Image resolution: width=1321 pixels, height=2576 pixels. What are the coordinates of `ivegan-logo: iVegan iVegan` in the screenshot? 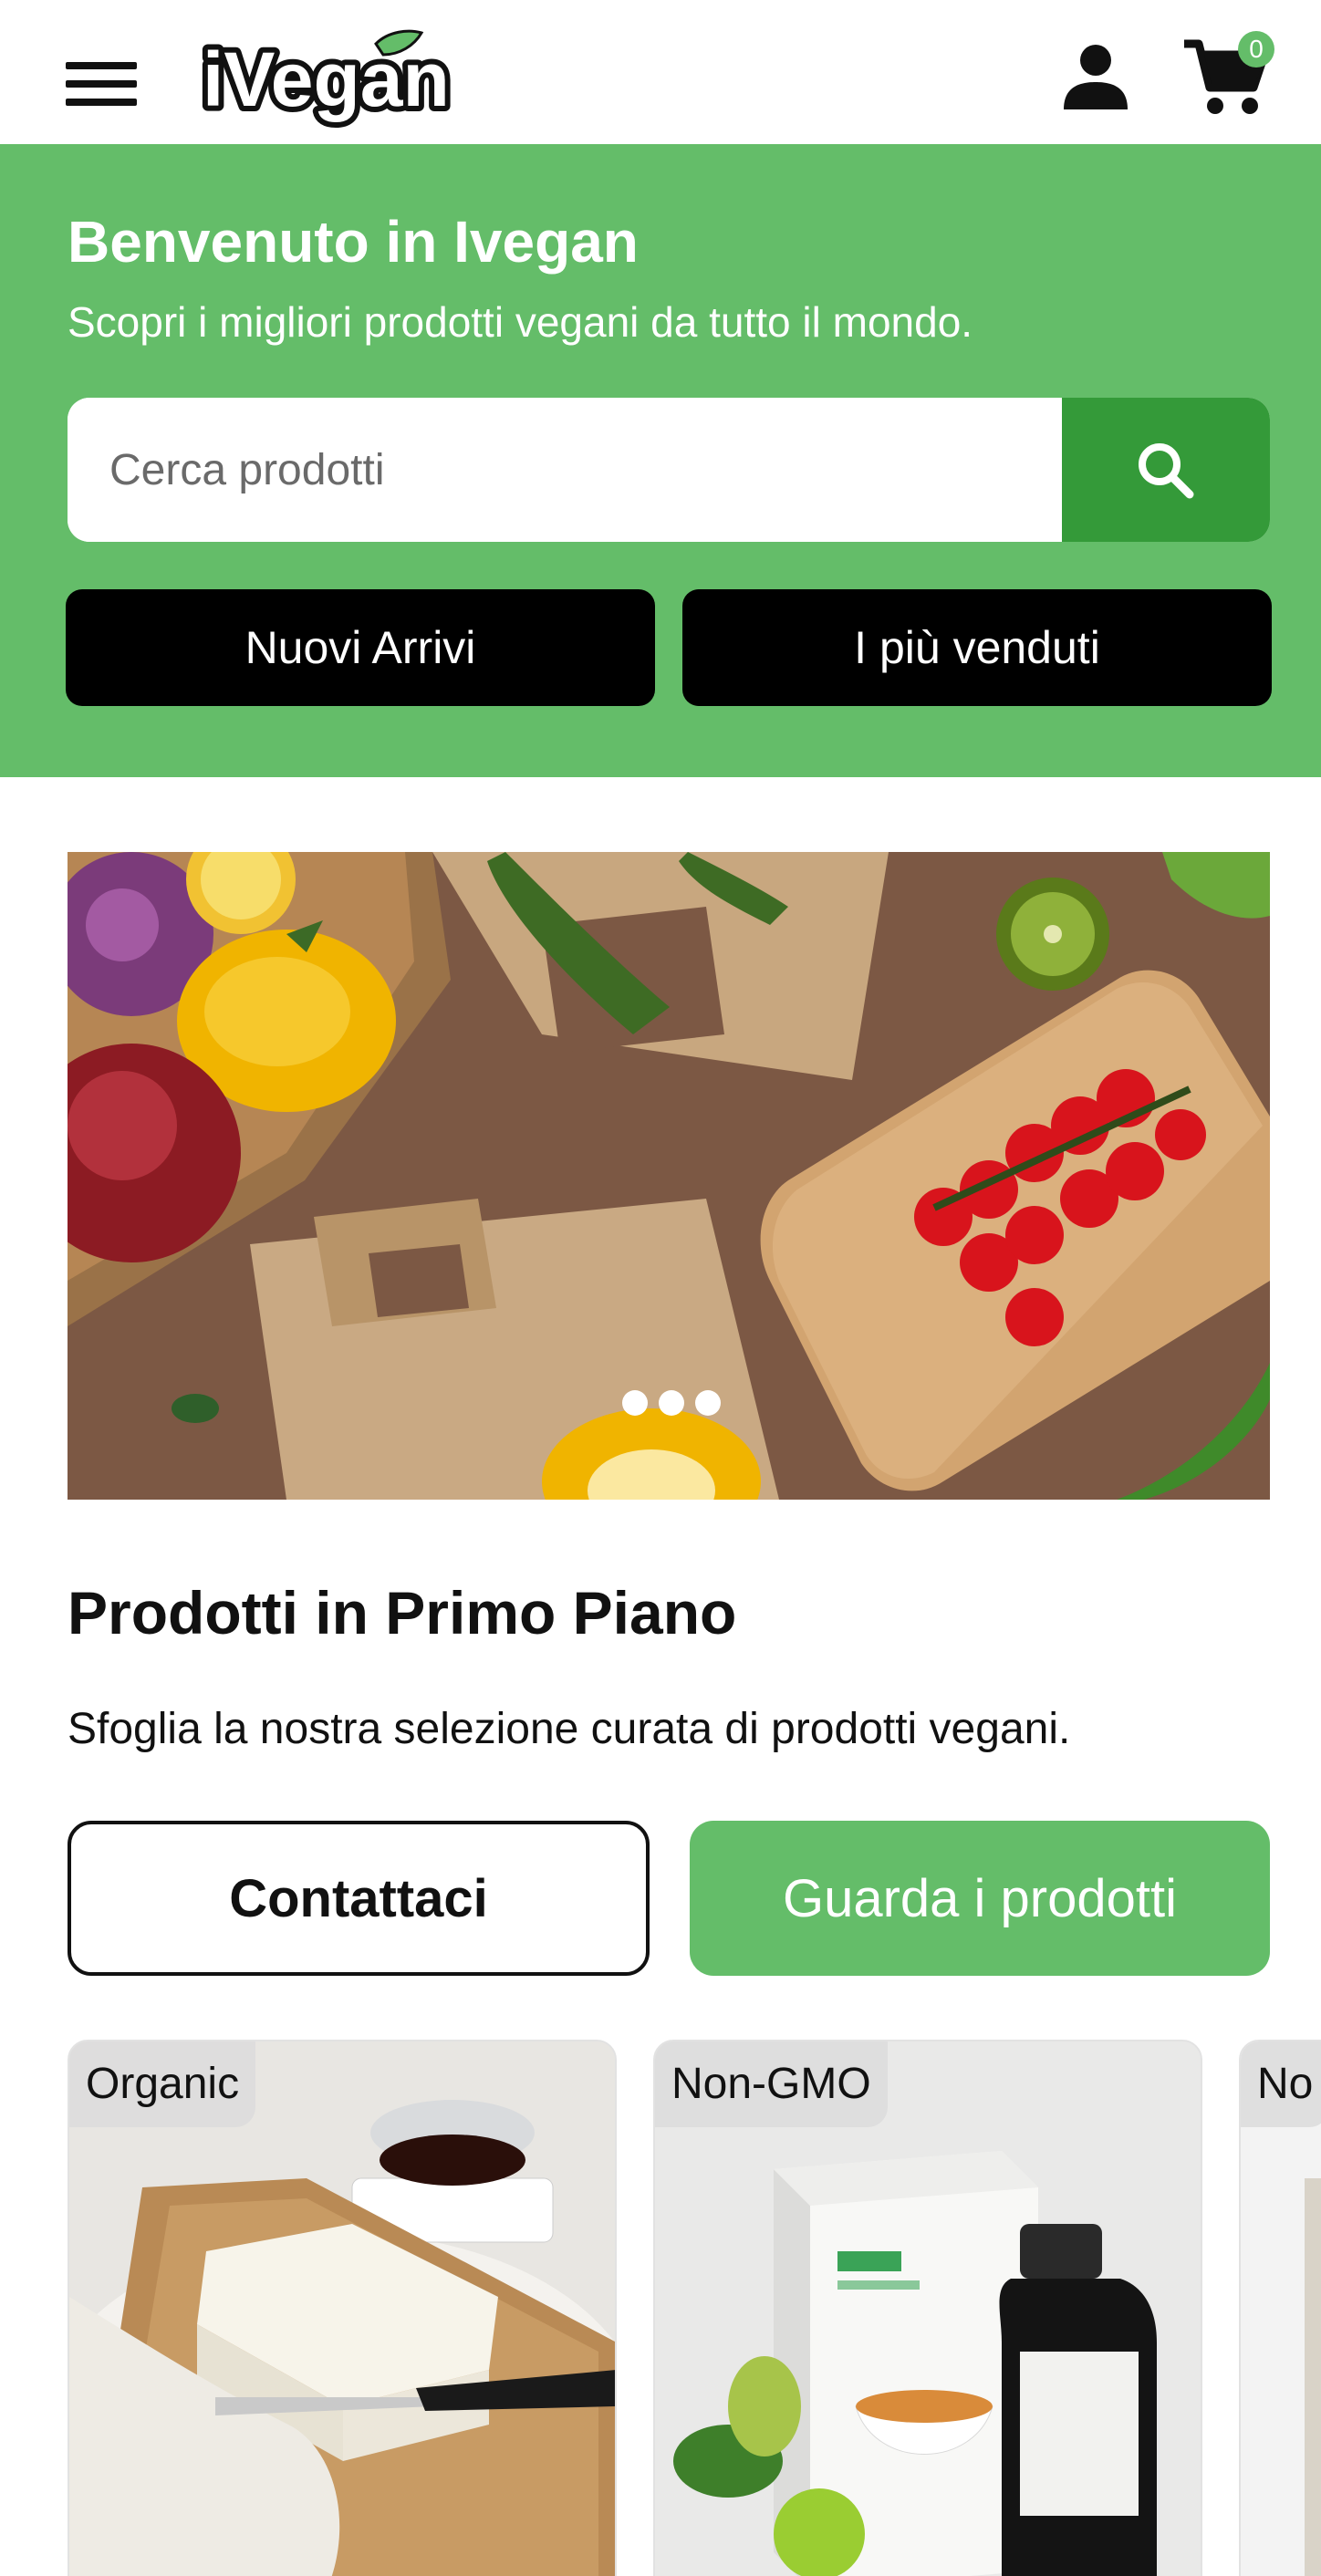 It's located at (330, 80).